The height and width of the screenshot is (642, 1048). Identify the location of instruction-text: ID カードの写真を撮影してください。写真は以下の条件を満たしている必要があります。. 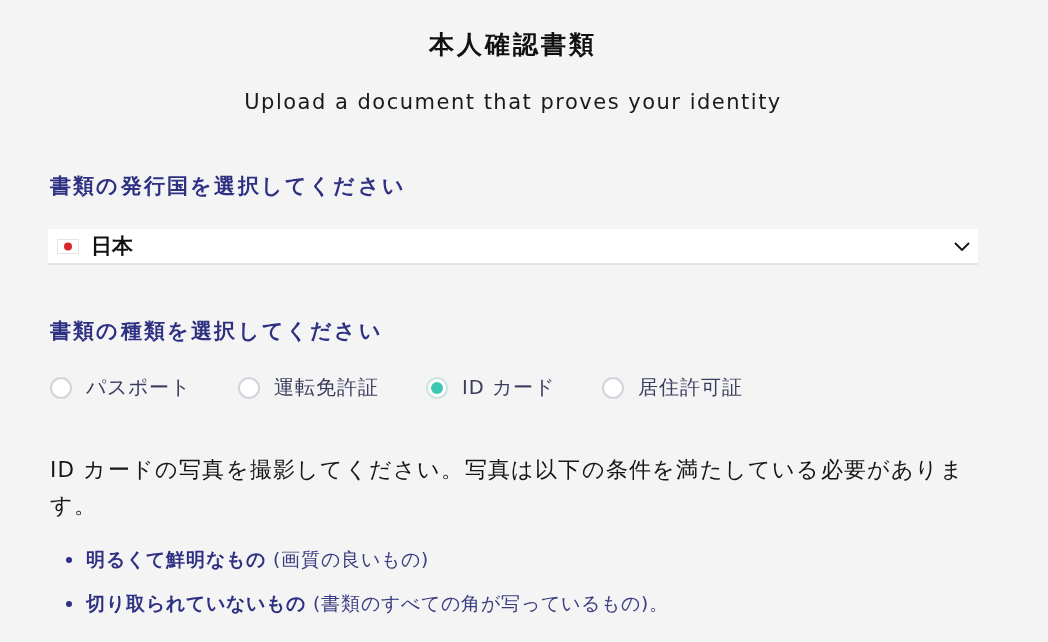
(507, 488).